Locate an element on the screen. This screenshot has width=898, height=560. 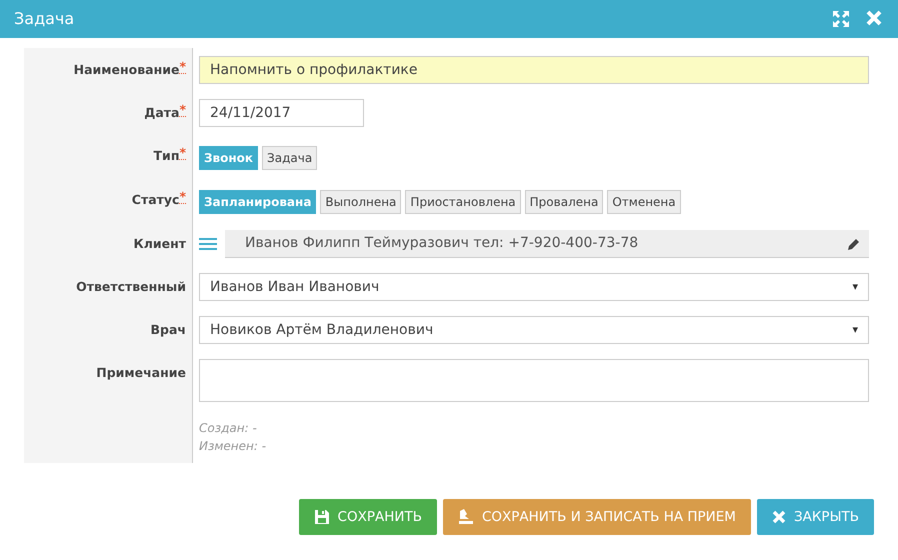
field-label: Наименование is located at coordinates (127, 70).